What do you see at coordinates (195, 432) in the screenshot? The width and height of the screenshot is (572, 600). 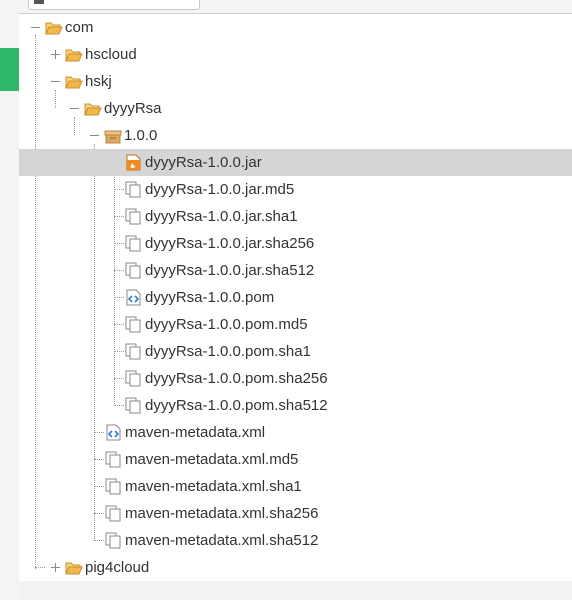 I see `tree-node-label: maven-metadata.xml` at bounding box center [195, 432].